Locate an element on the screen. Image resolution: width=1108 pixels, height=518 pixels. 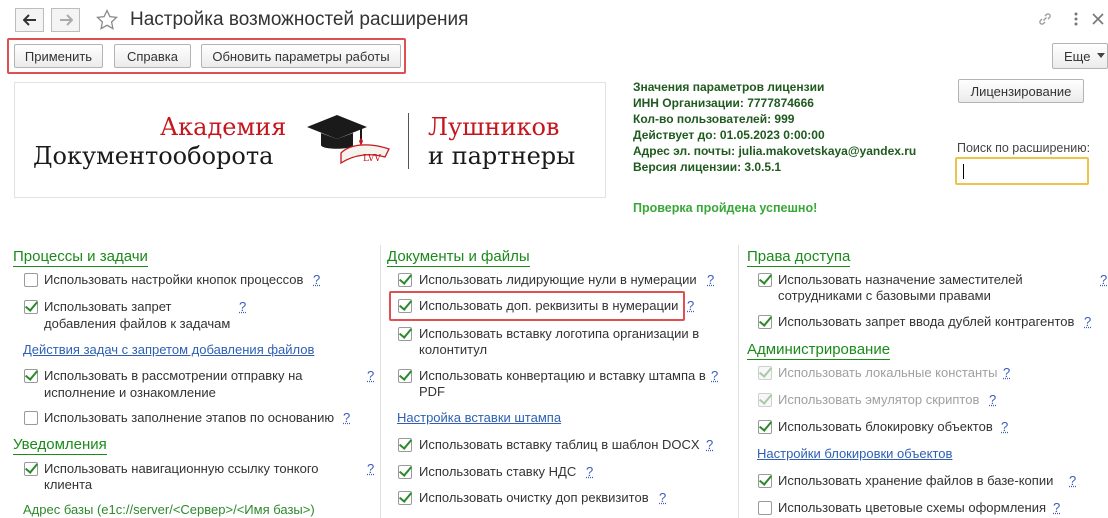
checkbox-nav-link is located at coordinates (31, 469).